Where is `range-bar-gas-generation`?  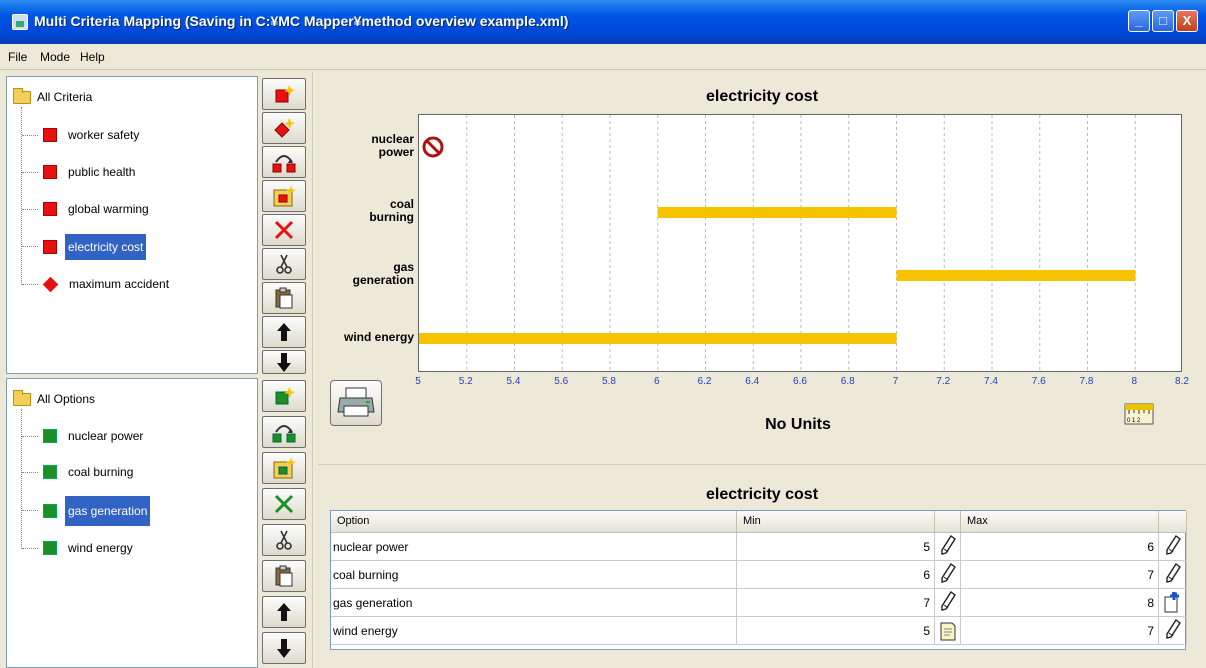 range-bar-gas-generation is located at coordinates (1016, 275).